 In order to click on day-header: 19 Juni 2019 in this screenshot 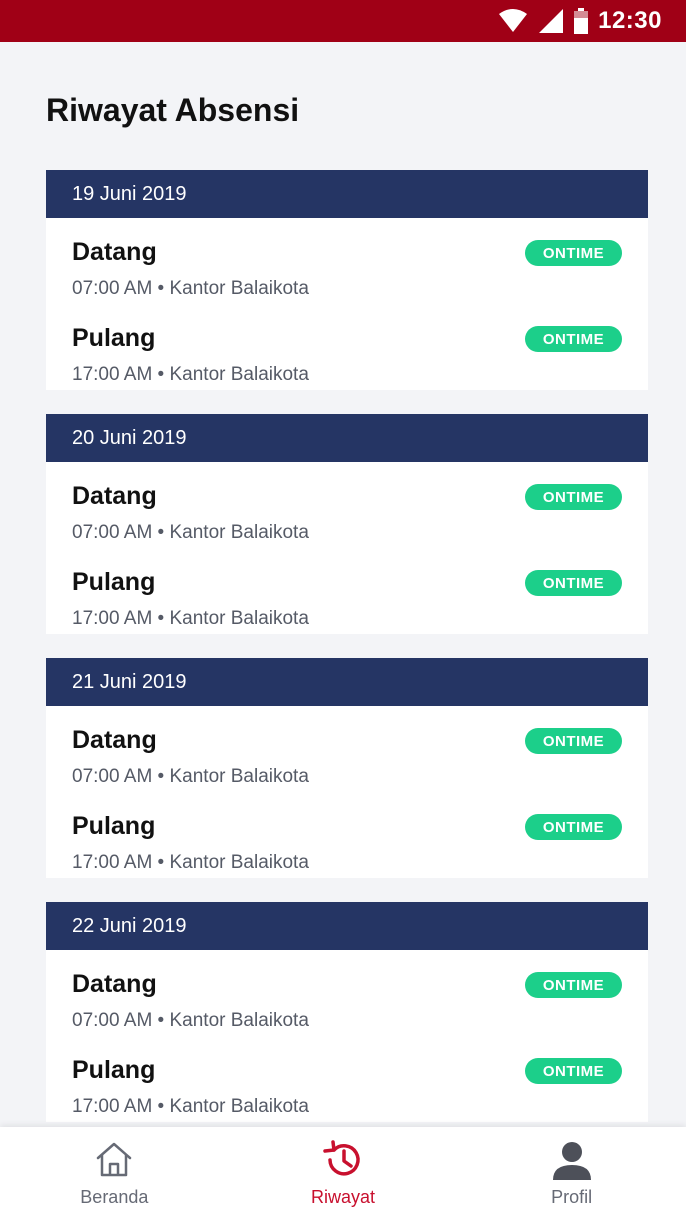, I will do `click(347, 194)`.